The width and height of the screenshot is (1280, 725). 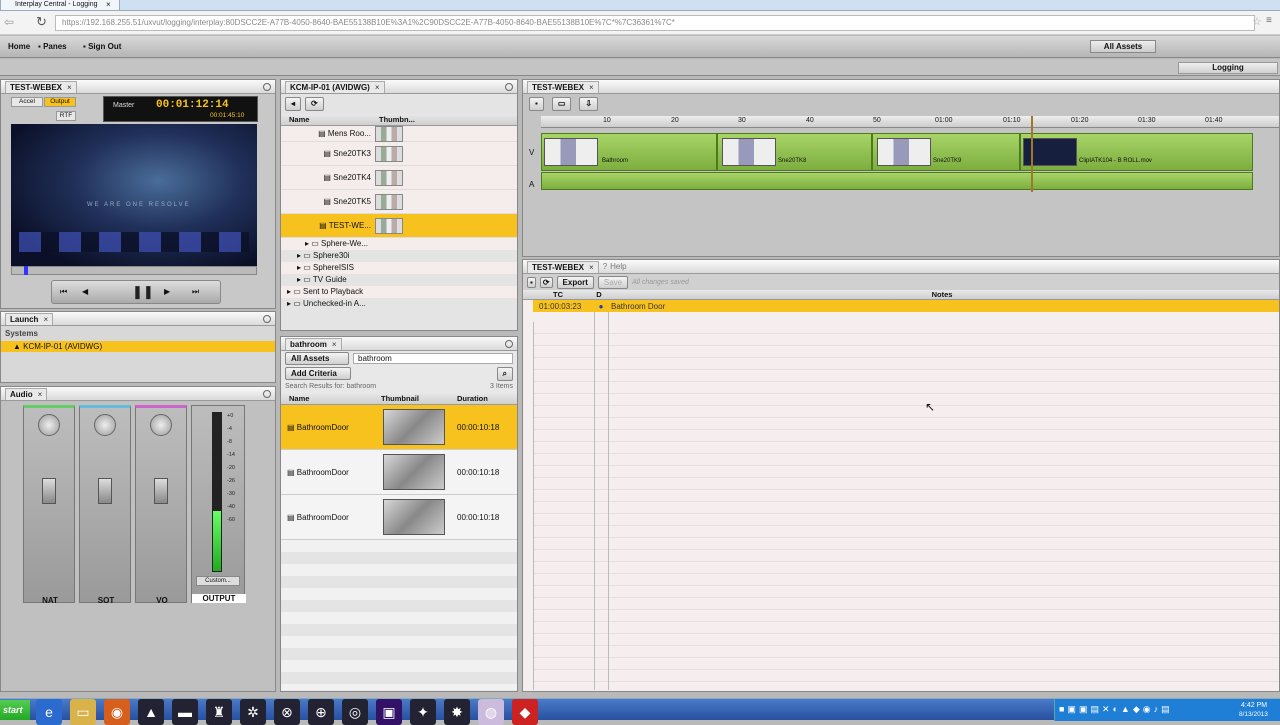 What do you see at coordinates (60, 102) in the screenshot?
I see `output-button: Output` at bounding box center [60, 102].